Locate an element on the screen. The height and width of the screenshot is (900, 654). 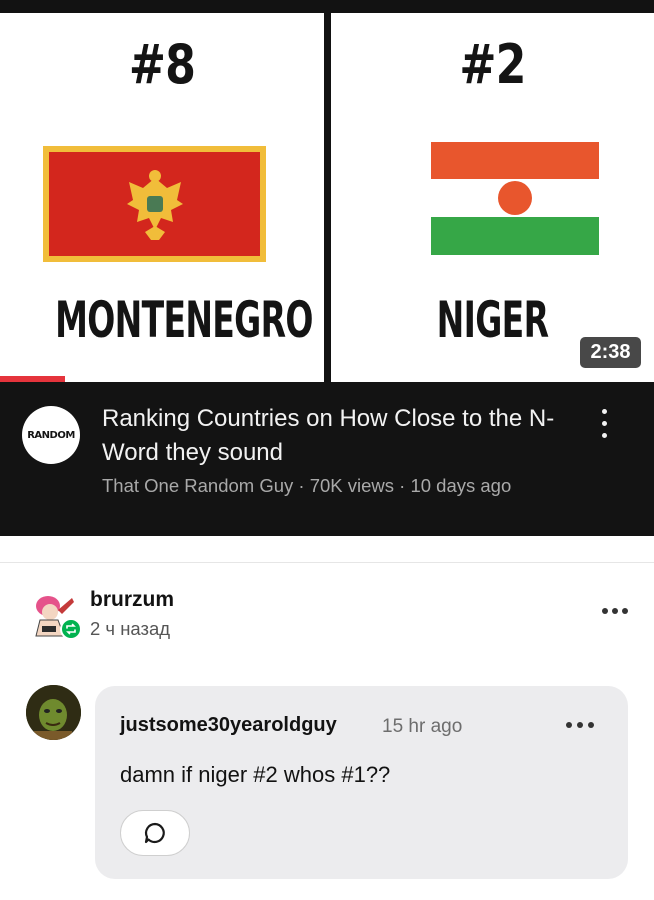
channel-avatar: RANDOM is located at coordinates (51, 435).